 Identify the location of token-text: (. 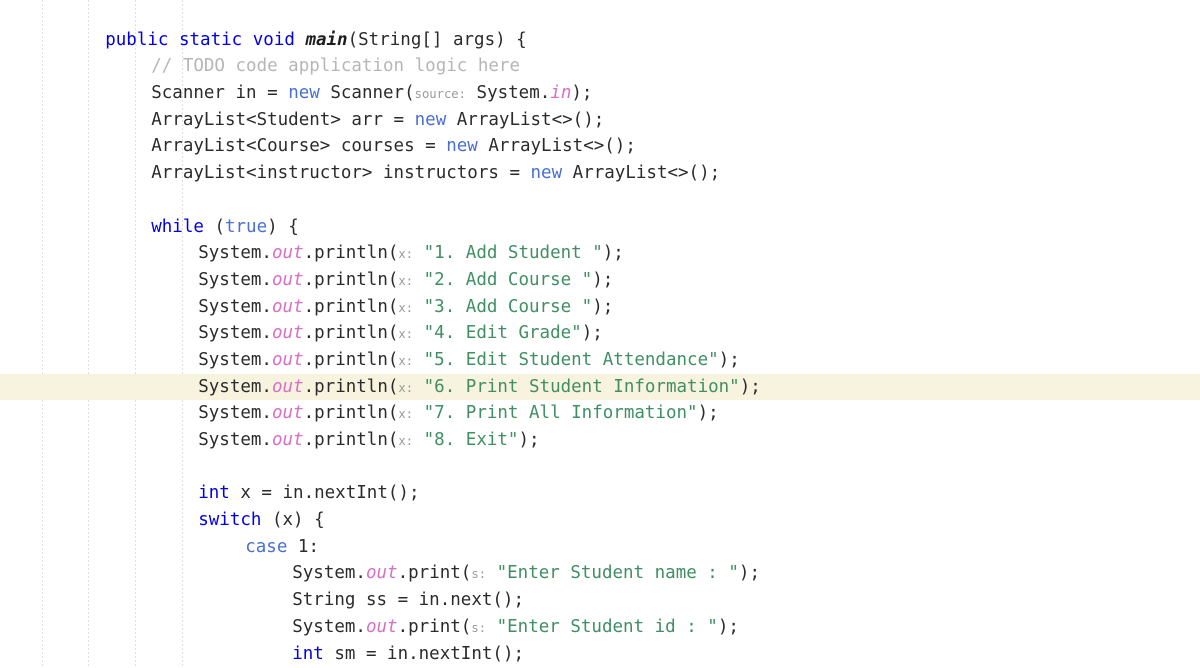
(214, 226).